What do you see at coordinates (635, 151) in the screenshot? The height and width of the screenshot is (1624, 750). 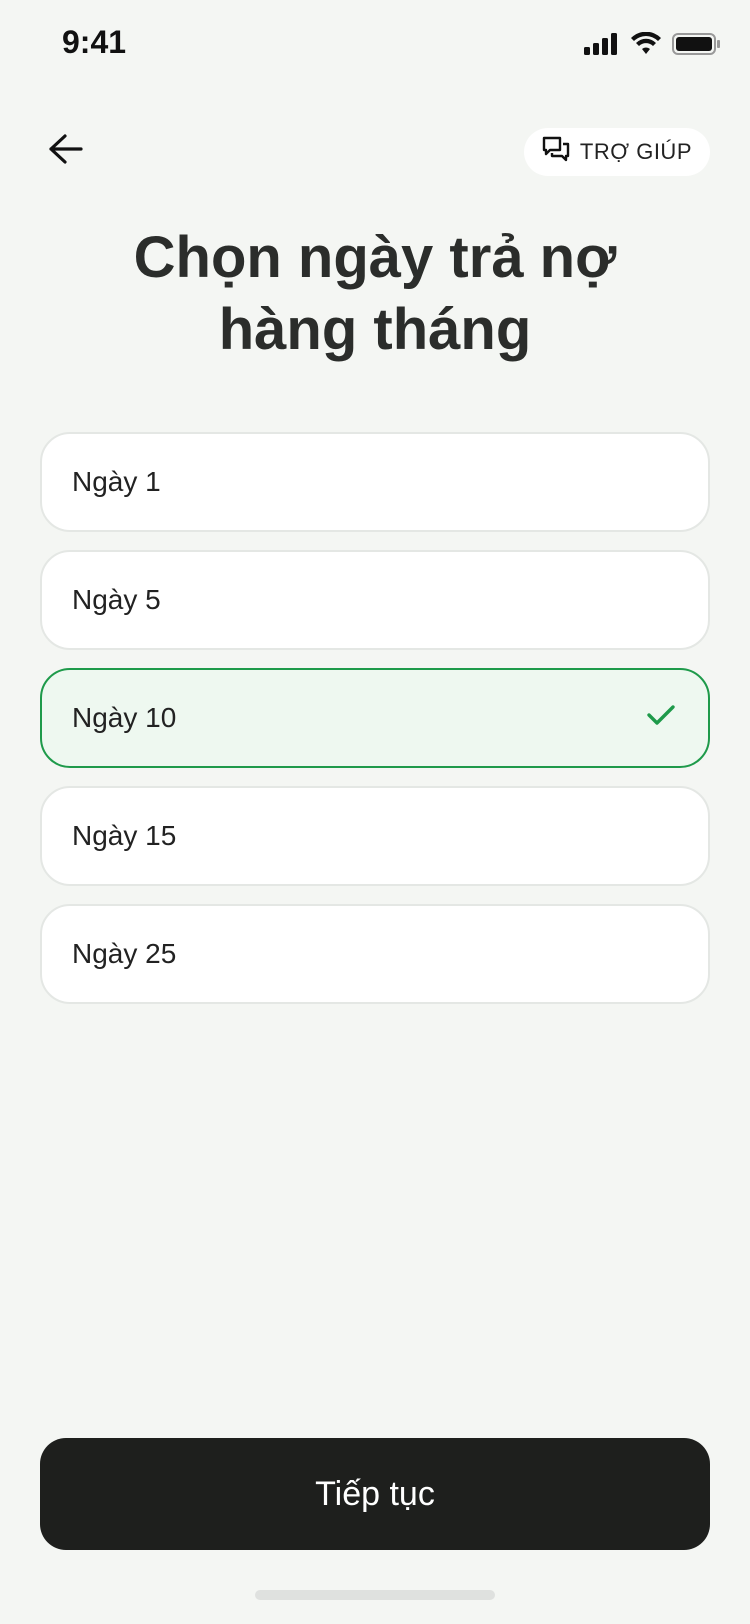 I see `help-label: TRỢ GIÚP` at bounding box center [635, 151].